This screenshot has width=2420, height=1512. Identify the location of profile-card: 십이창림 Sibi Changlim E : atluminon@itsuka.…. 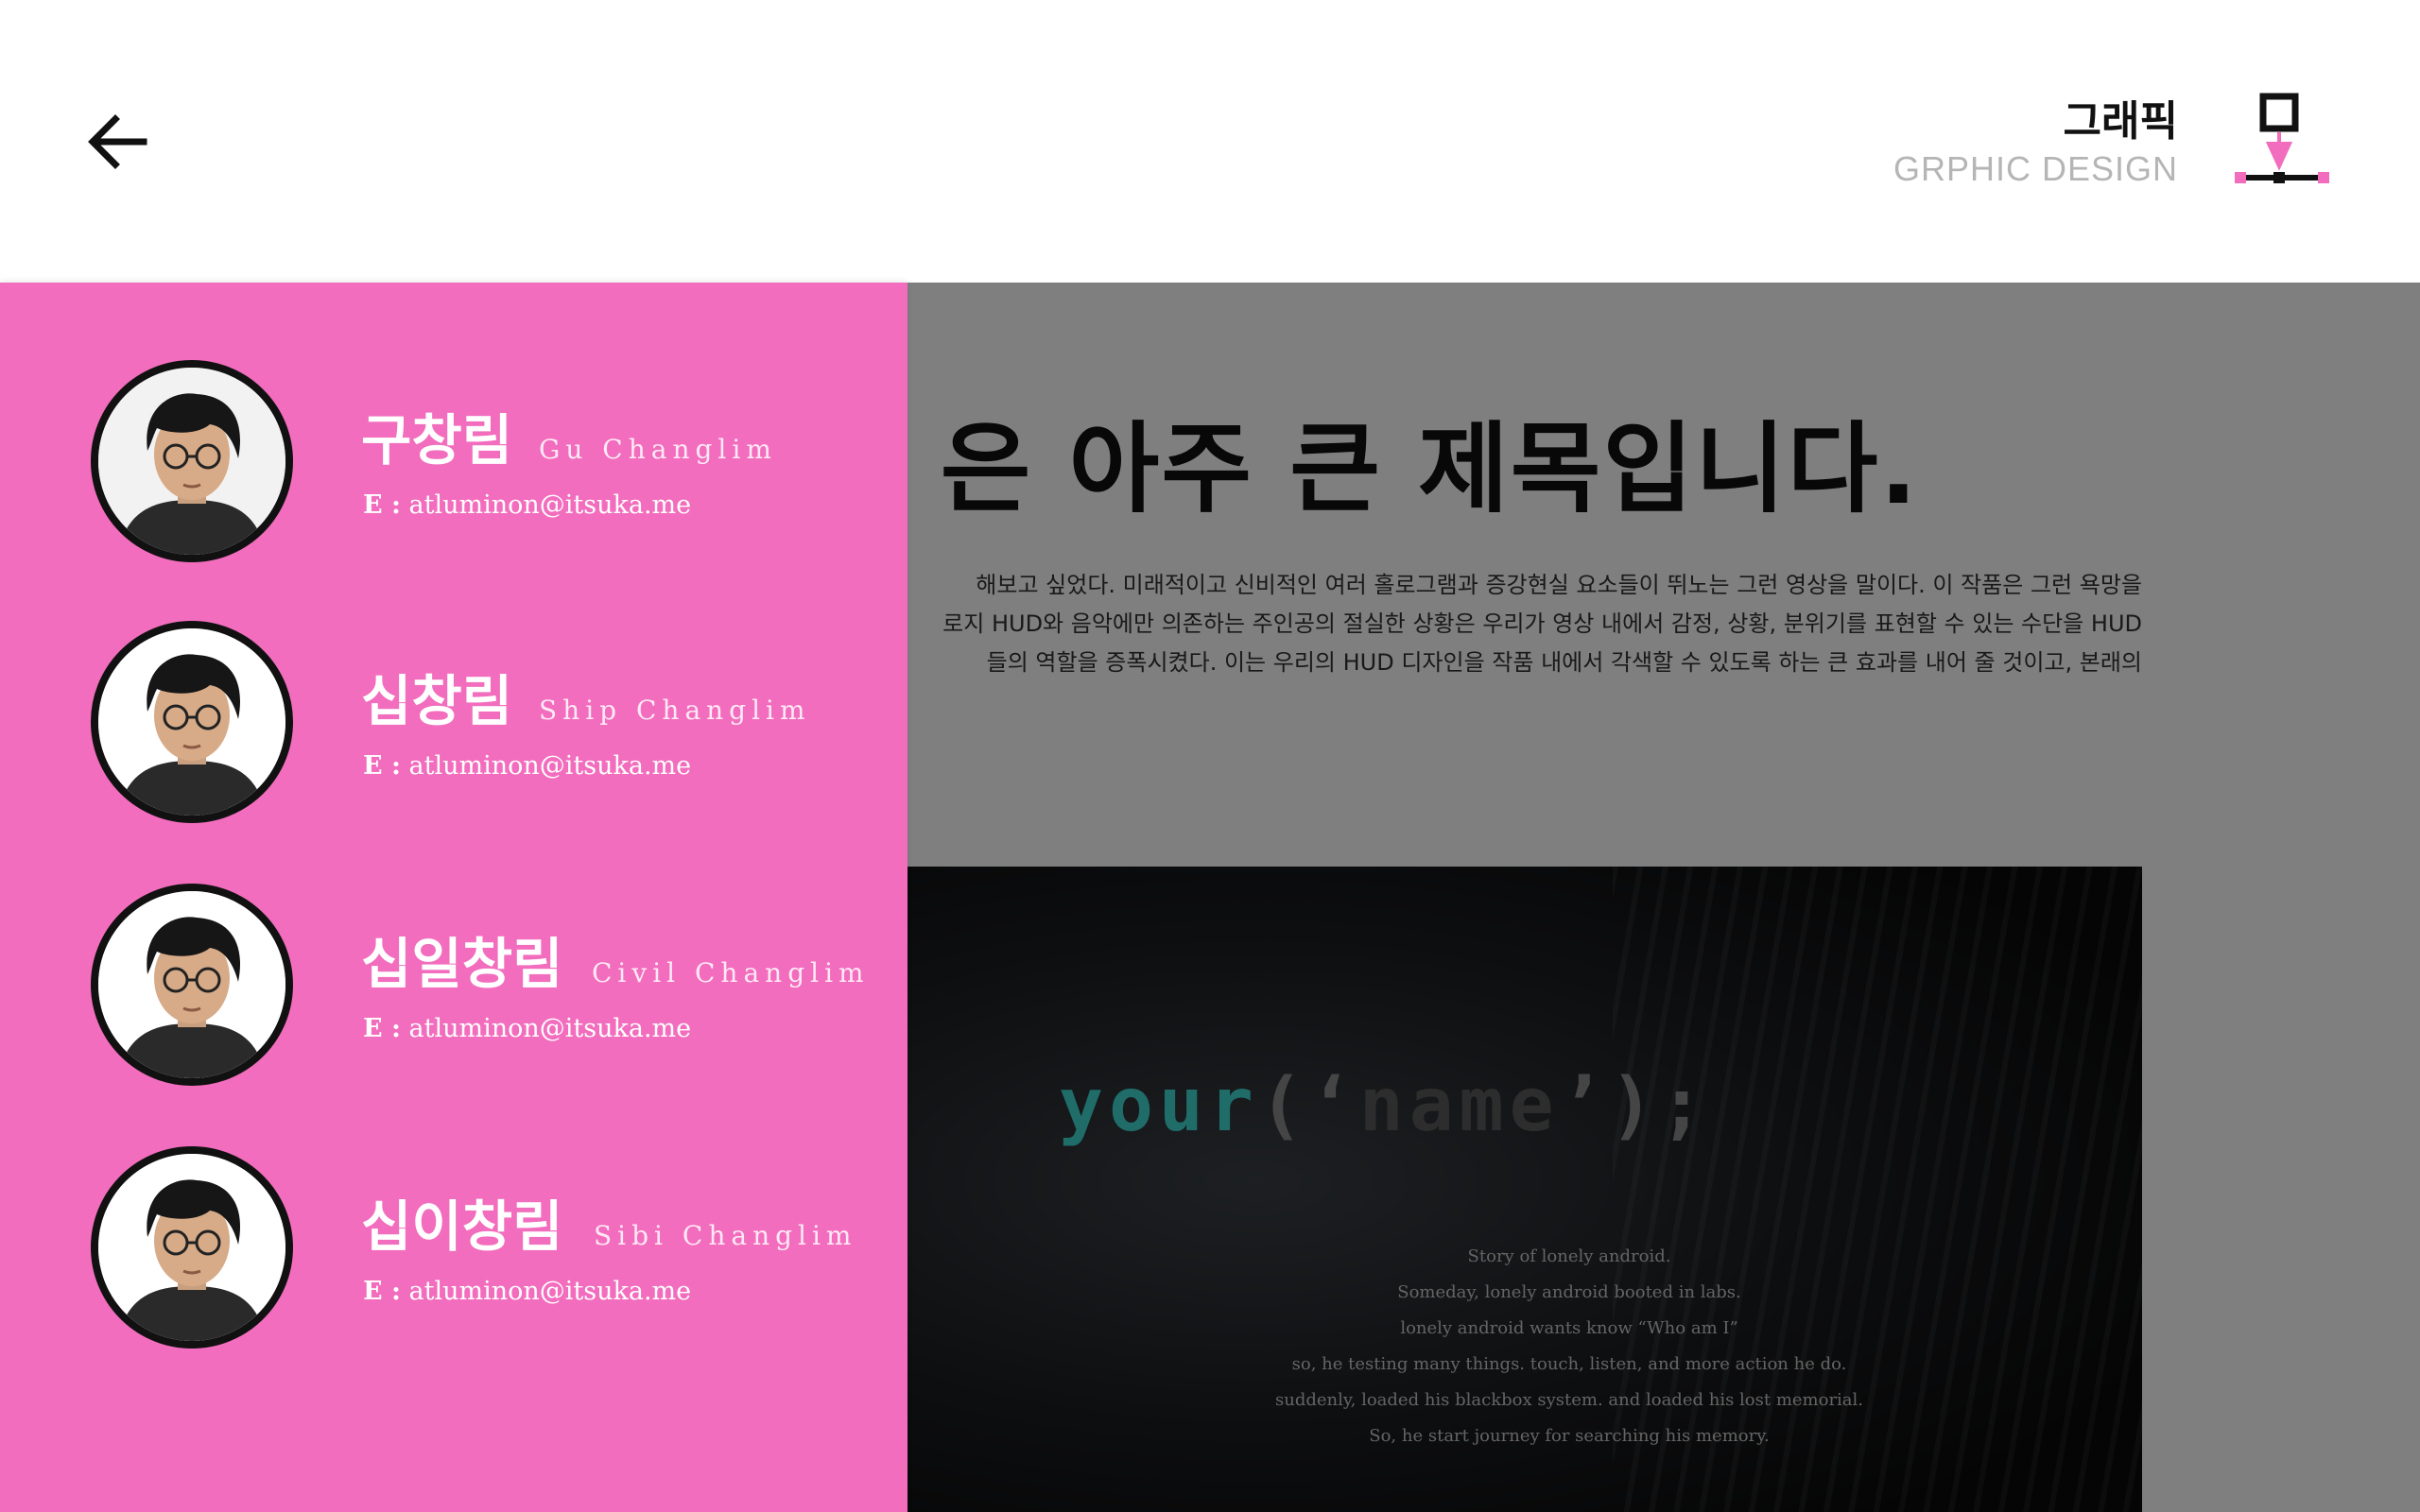
(454, 1255).